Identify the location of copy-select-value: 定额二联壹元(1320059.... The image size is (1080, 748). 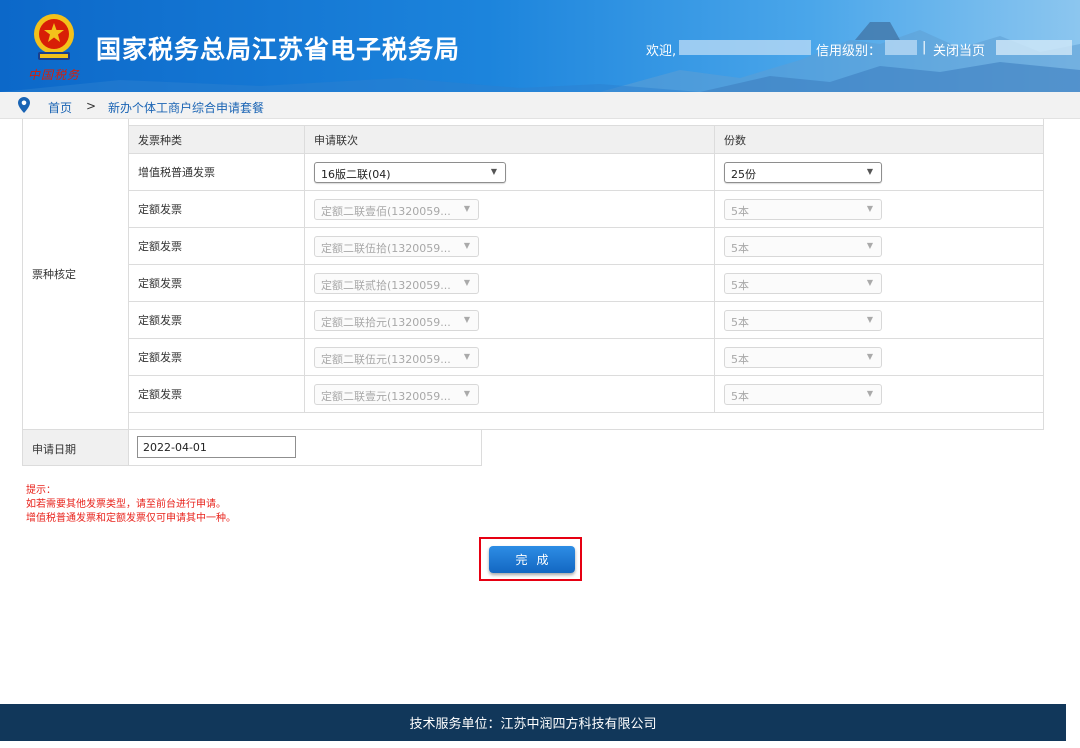
(386, 396).